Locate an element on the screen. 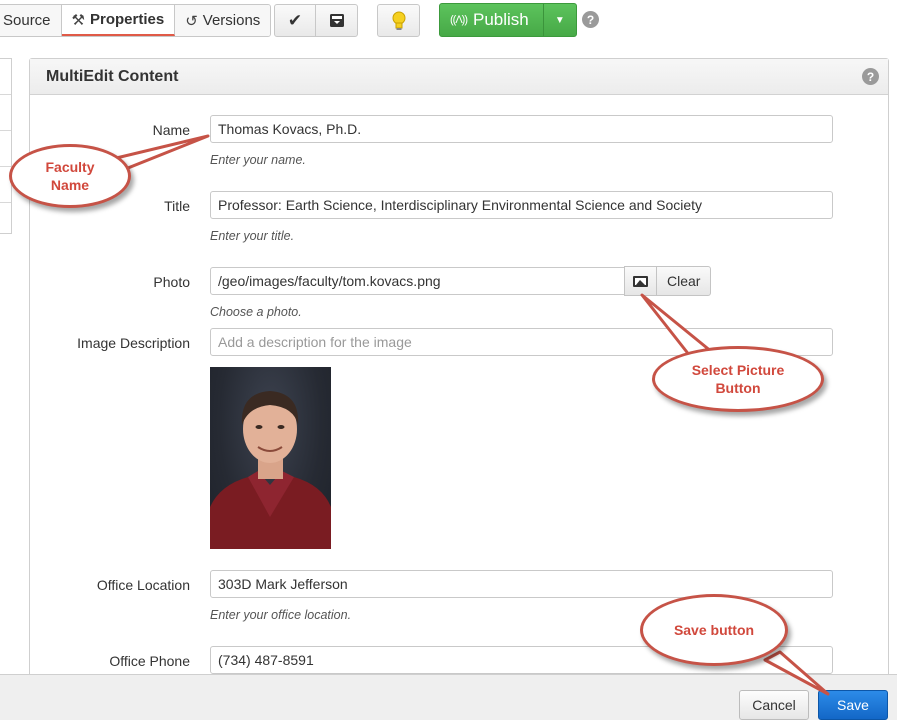  checkmark-icon: ✔ is located at coordinates (295, 20).